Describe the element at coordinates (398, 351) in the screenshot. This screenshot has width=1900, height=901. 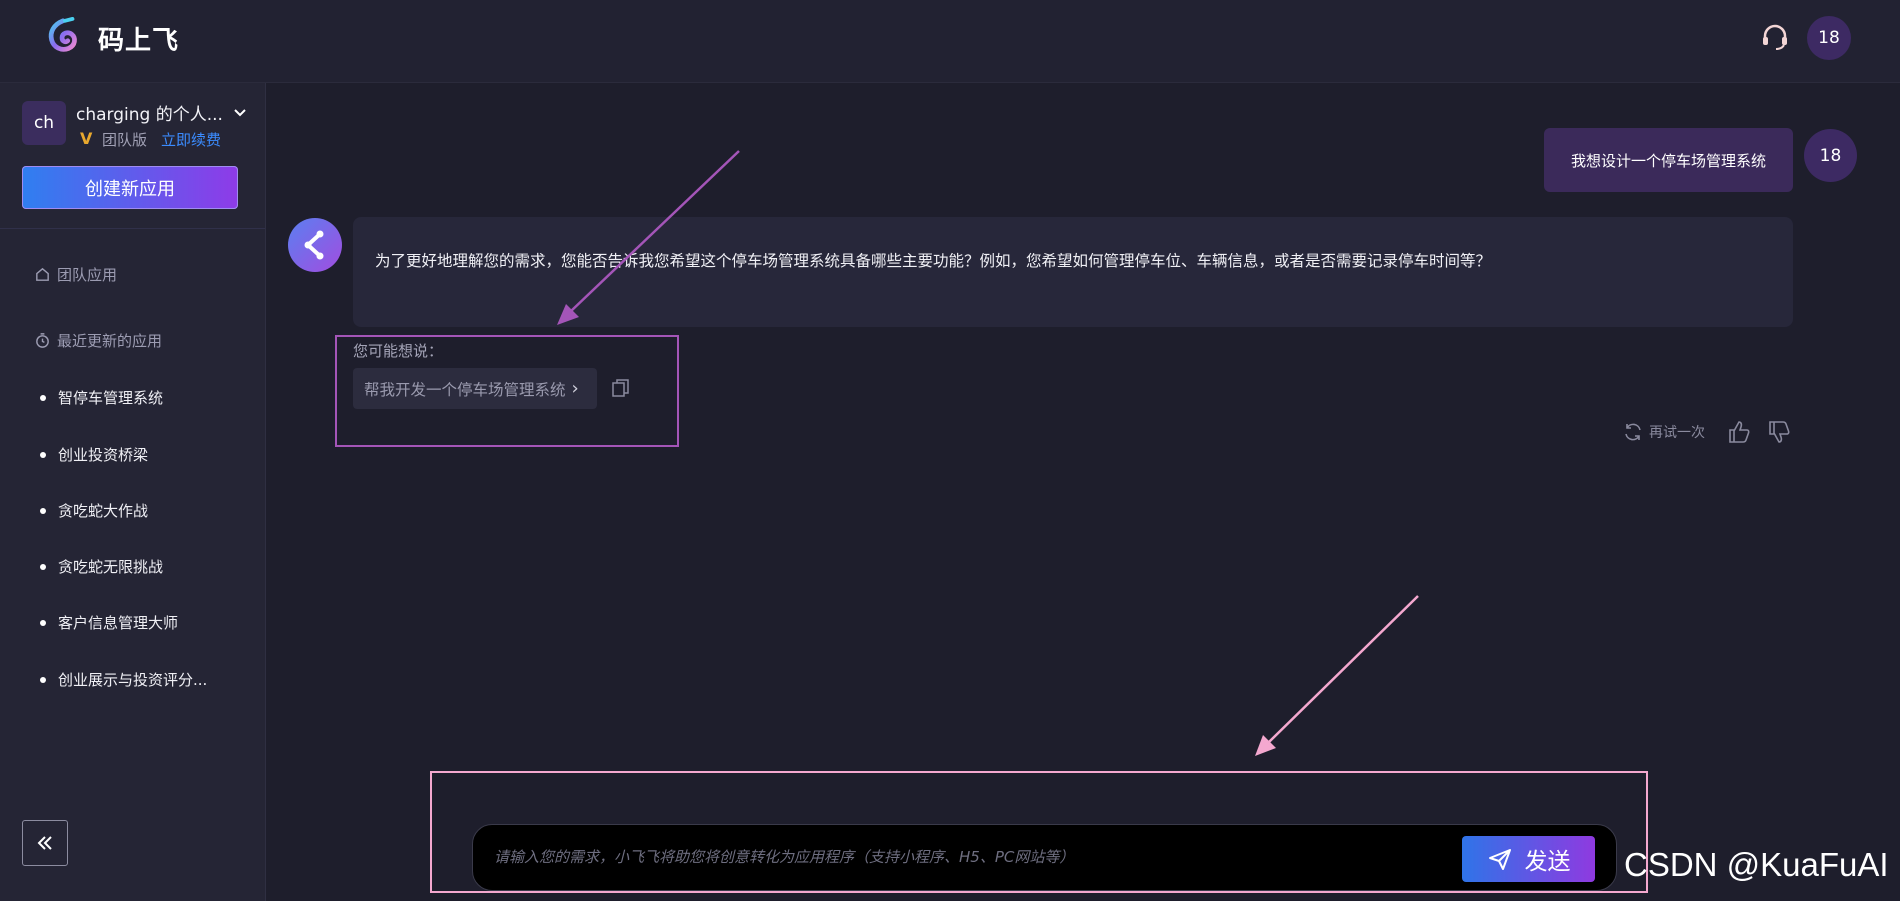
I see `suggestion-label: 您可能想说：` at that location.